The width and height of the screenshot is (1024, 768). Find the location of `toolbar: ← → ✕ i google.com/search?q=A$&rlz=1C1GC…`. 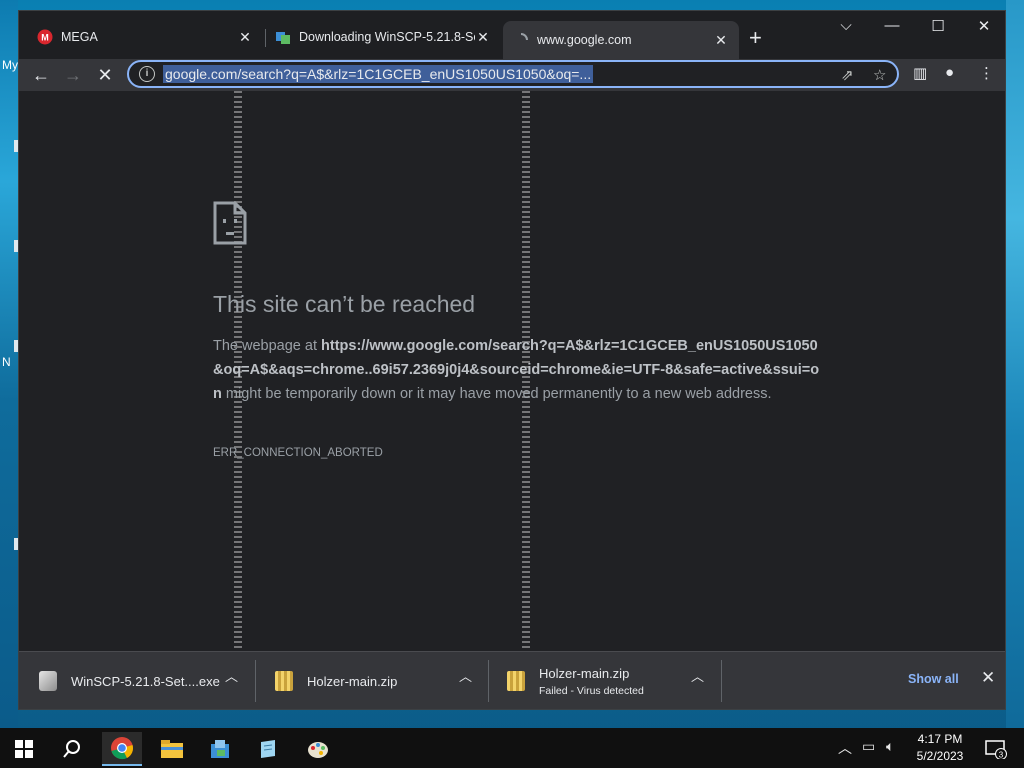

toolbar: ← → ✕ i google.com/search?q=A$&rlz=1C1GC… is located at coordinates (512, 75).